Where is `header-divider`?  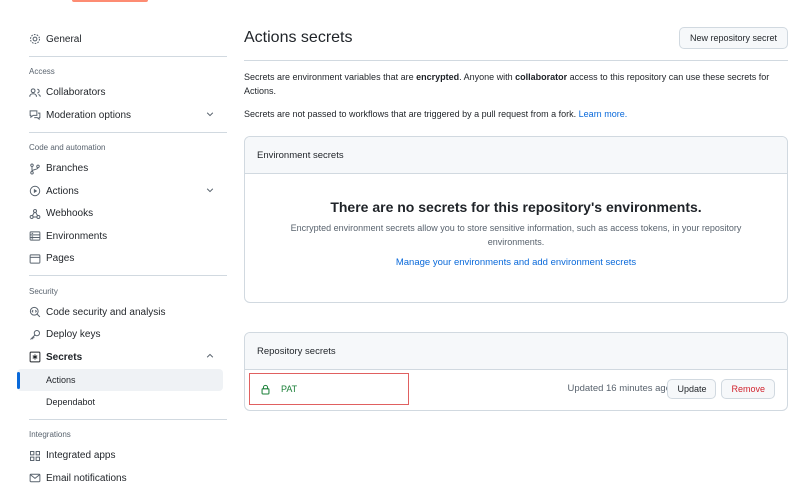
header-divider is located at coordinates (516, 60).